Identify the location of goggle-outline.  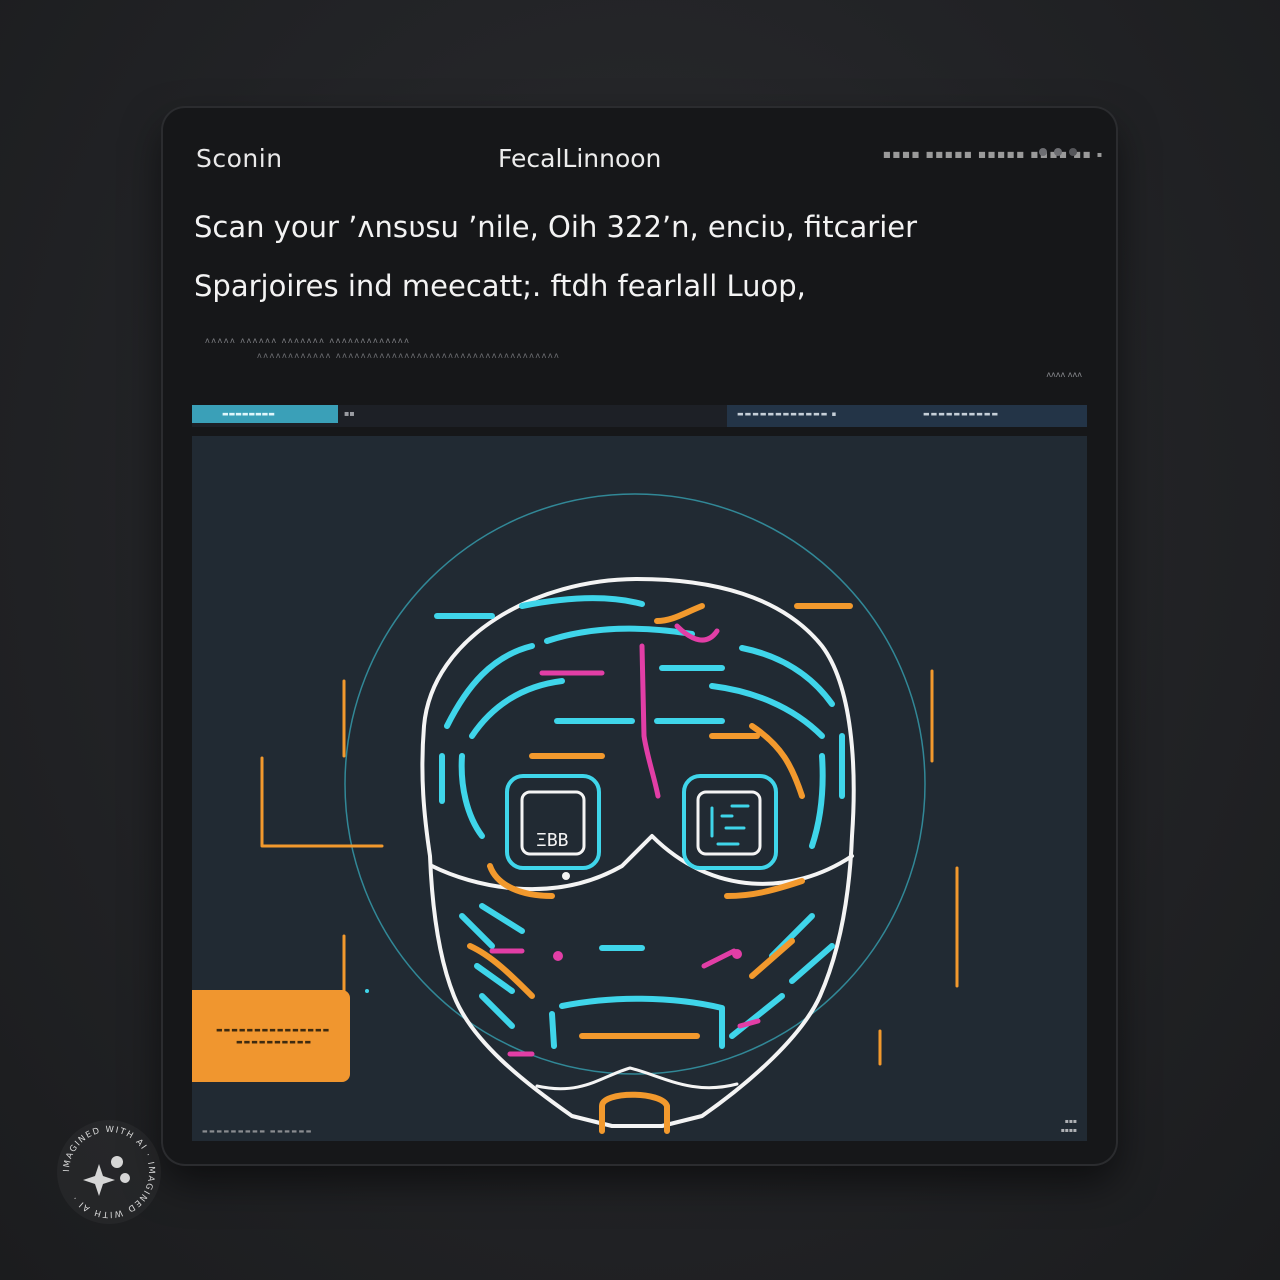
(642, 863).